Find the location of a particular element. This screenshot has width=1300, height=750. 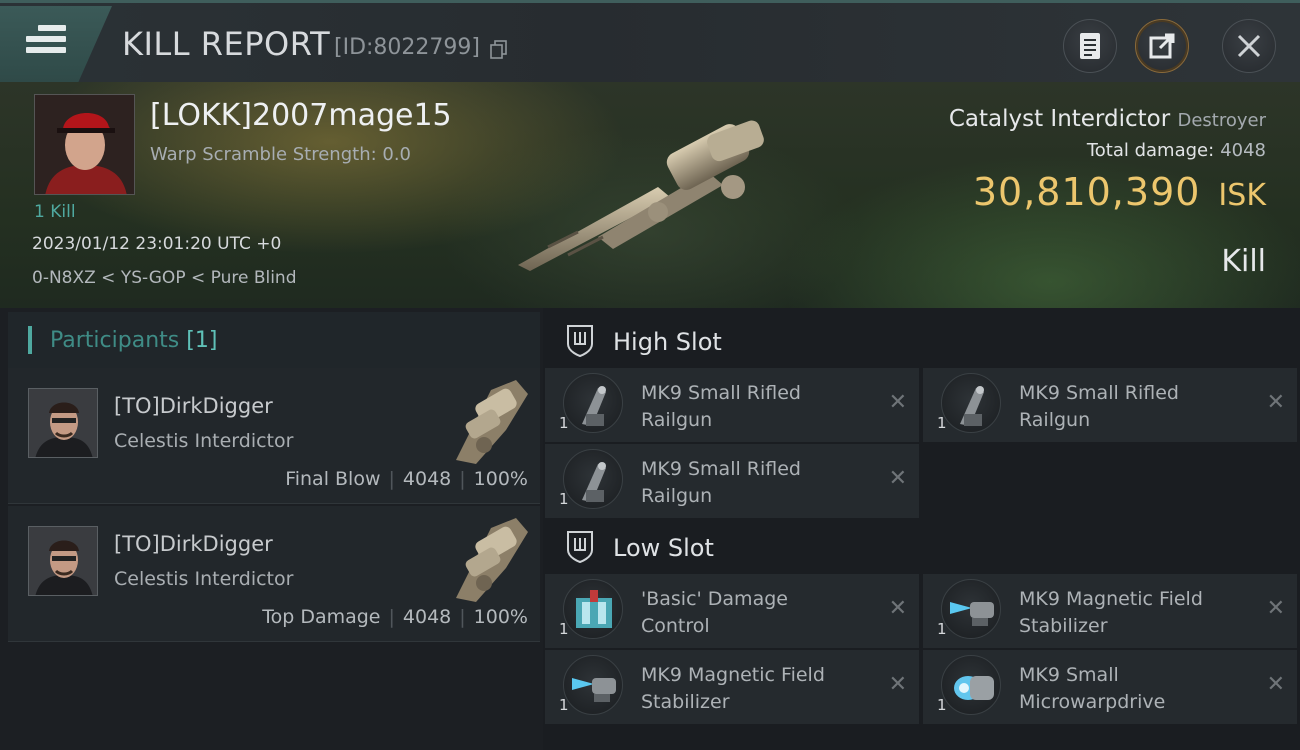

participants-title: Participants [1] is located at coordinates (133, 340).